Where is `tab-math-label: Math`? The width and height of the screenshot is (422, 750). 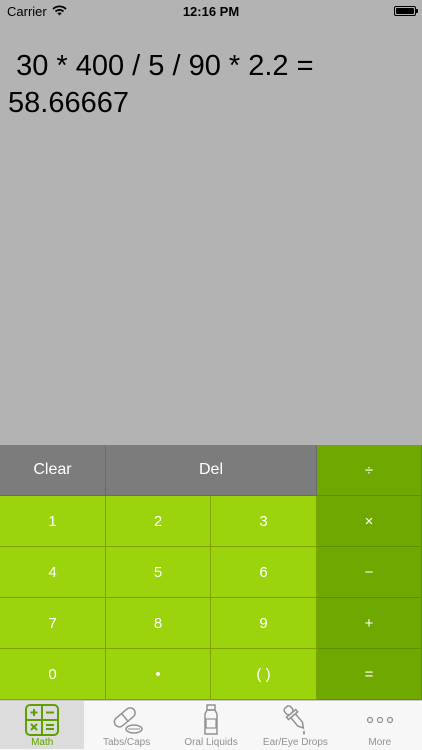
tab-math-label: Math is located at coordinates (42, 742).